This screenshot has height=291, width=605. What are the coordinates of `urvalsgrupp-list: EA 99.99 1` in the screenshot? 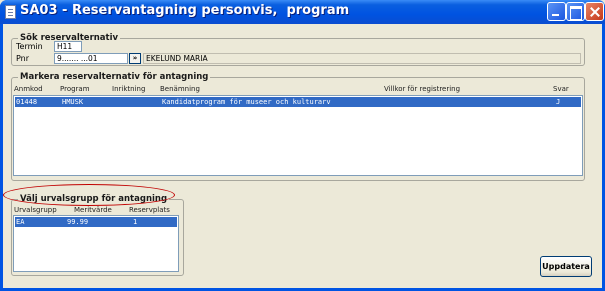 It's located at (96, 243).